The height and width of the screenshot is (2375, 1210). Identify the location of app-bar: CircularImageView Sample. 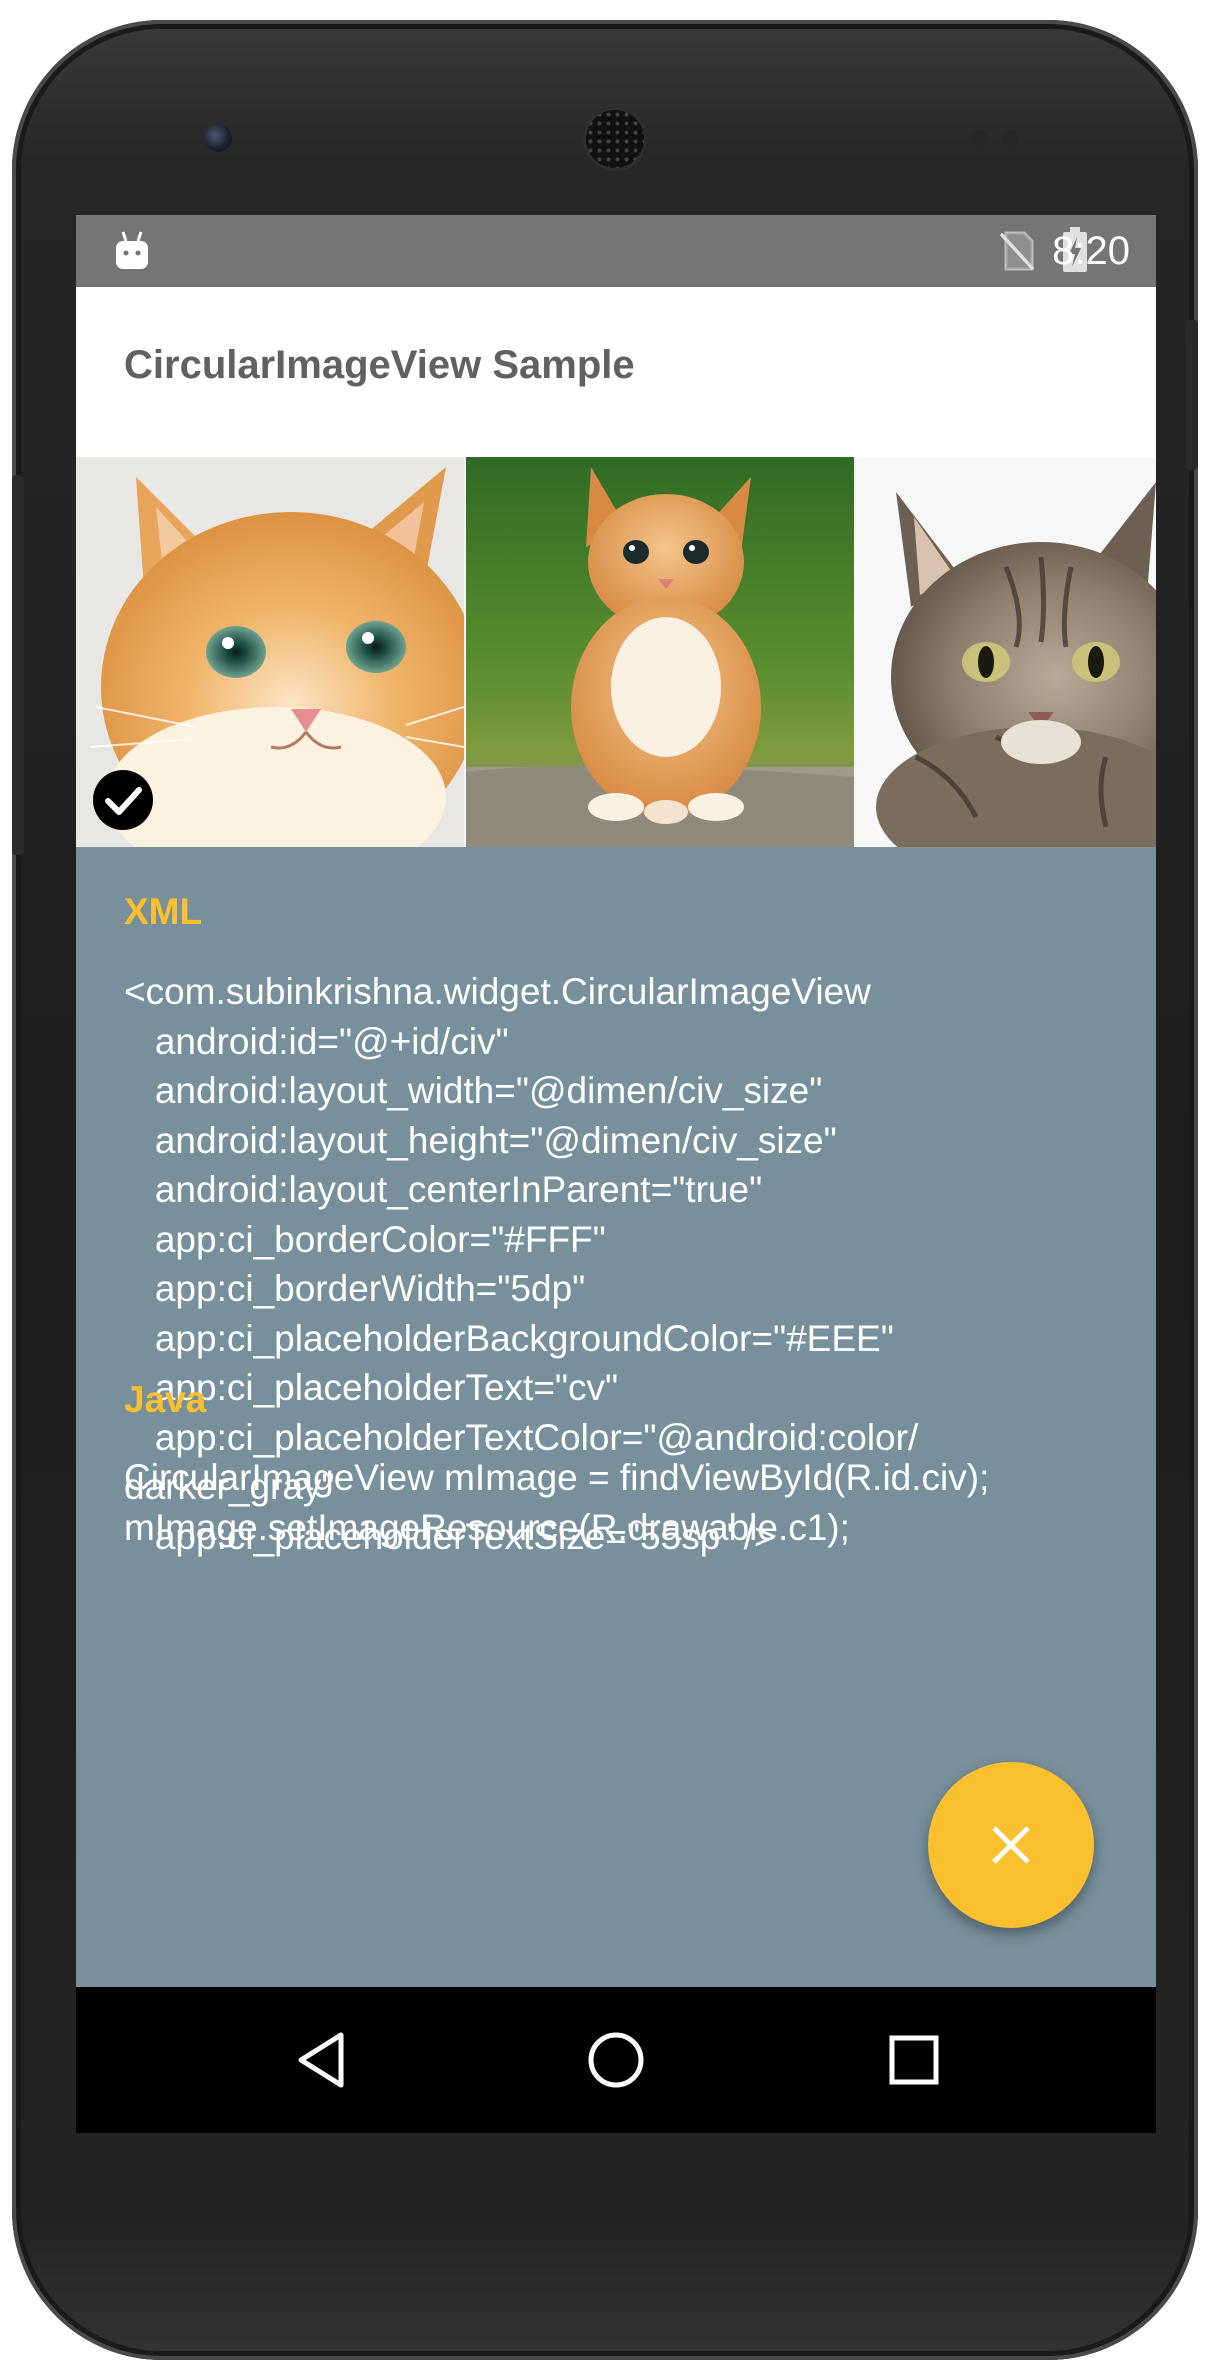
(616, 372).